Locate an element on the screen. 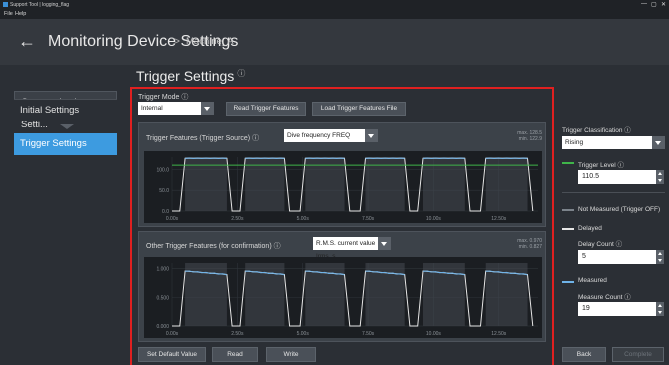 The height and width of the screenshot is (365, 669). window-title: Support Tool | logging_flag is located at coordinates (40, 5).